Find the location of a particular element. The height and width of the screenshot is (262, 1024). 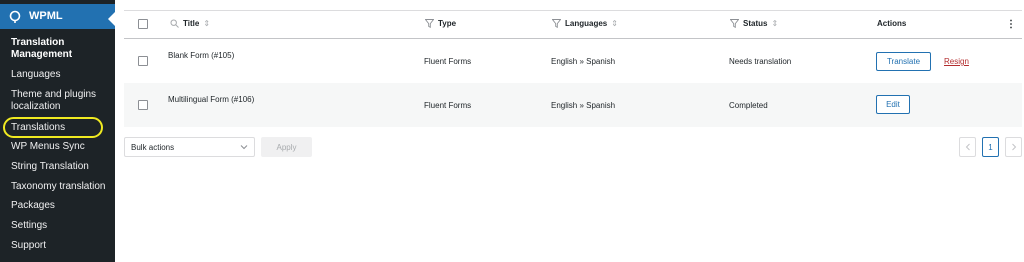

previous-page-button is located at coordinates (967, 147).